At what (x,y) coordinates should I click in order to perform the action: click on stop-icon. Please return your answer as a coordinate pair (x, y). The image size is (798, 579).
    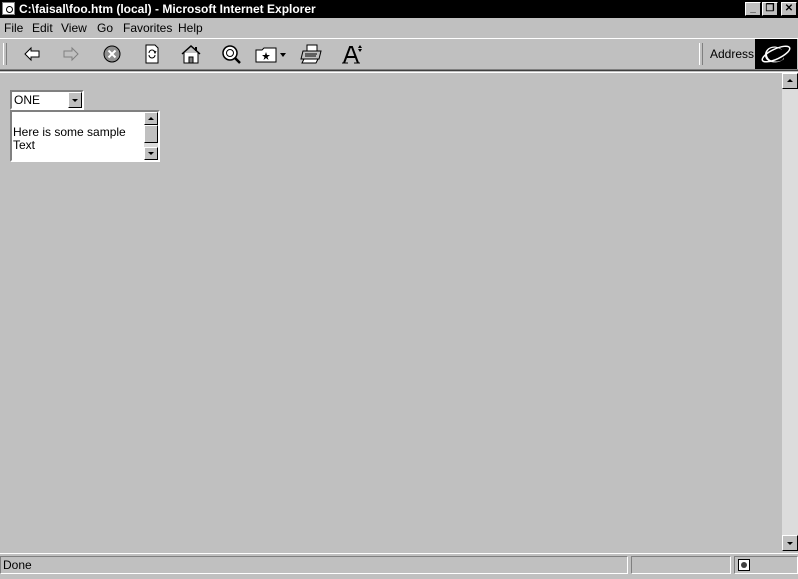
    Looking at the image, I should click on (112, 54).